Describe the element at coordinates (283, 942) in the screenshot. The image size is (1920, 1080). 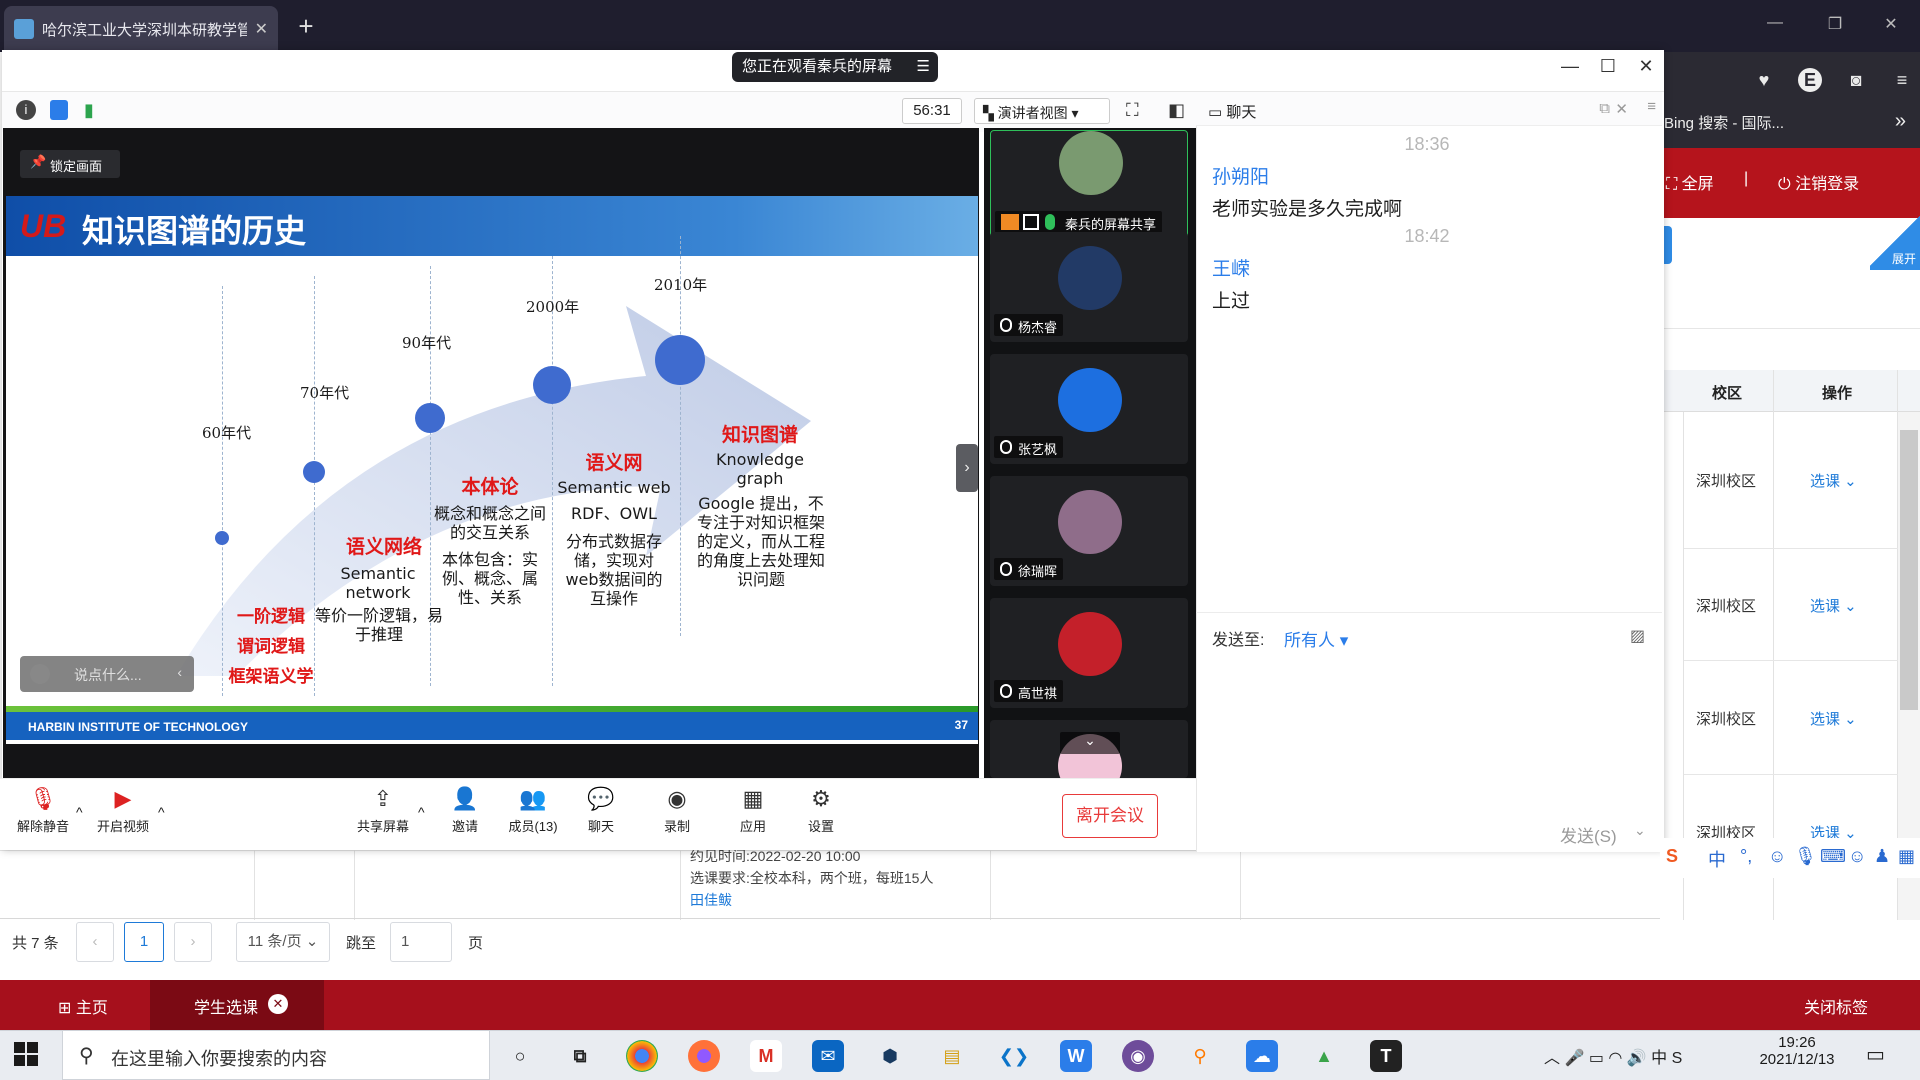
I see `page-size-select: 11 条/页 ⌄` at that location.